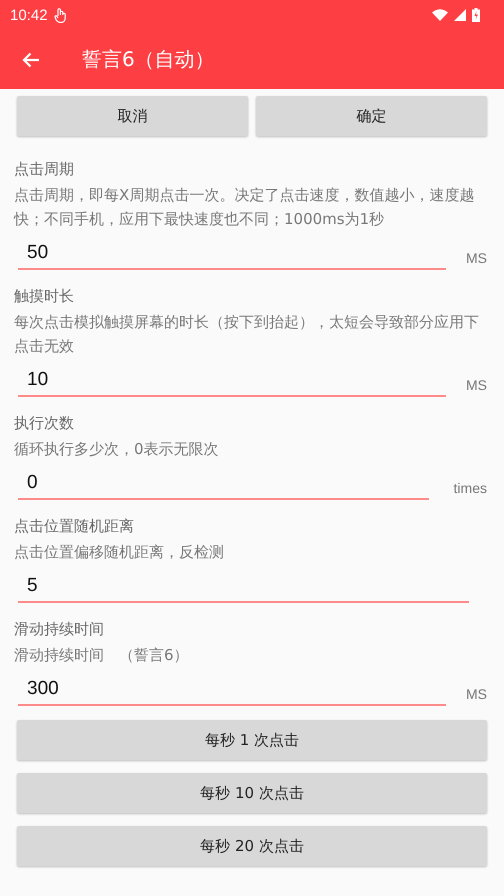 The image size is (504, 896). What do you see at coordinates (245, 207) in the screenshot?
I see `setting-description: 点击周期，即每X周期点击一次。决定了点击速度，数值越小，速度越快；不同手机，应用下最快速度也不同；1000ms为1秒` at bounding box center [245, 207].